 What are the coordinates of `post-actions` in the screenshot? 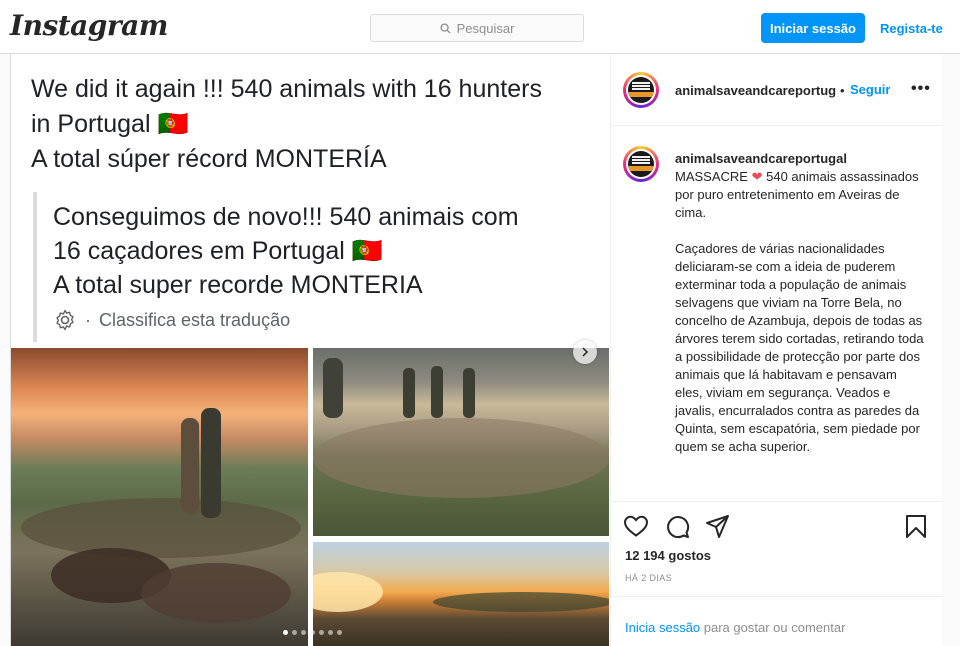 It's located at (778, 527).